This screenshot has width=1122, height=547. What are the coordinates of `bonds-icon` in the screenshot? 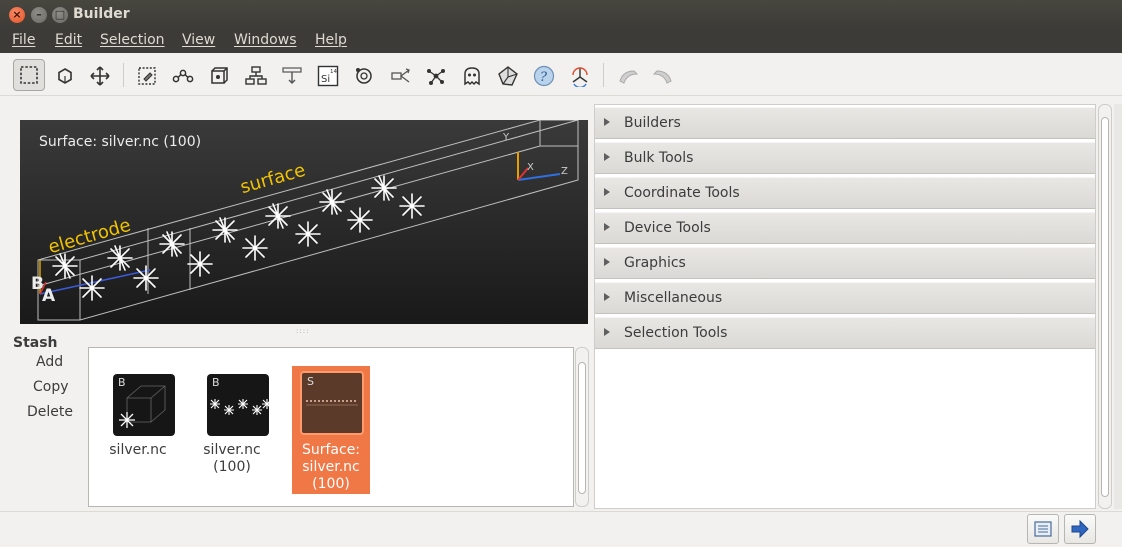 It's located at (183, 76).